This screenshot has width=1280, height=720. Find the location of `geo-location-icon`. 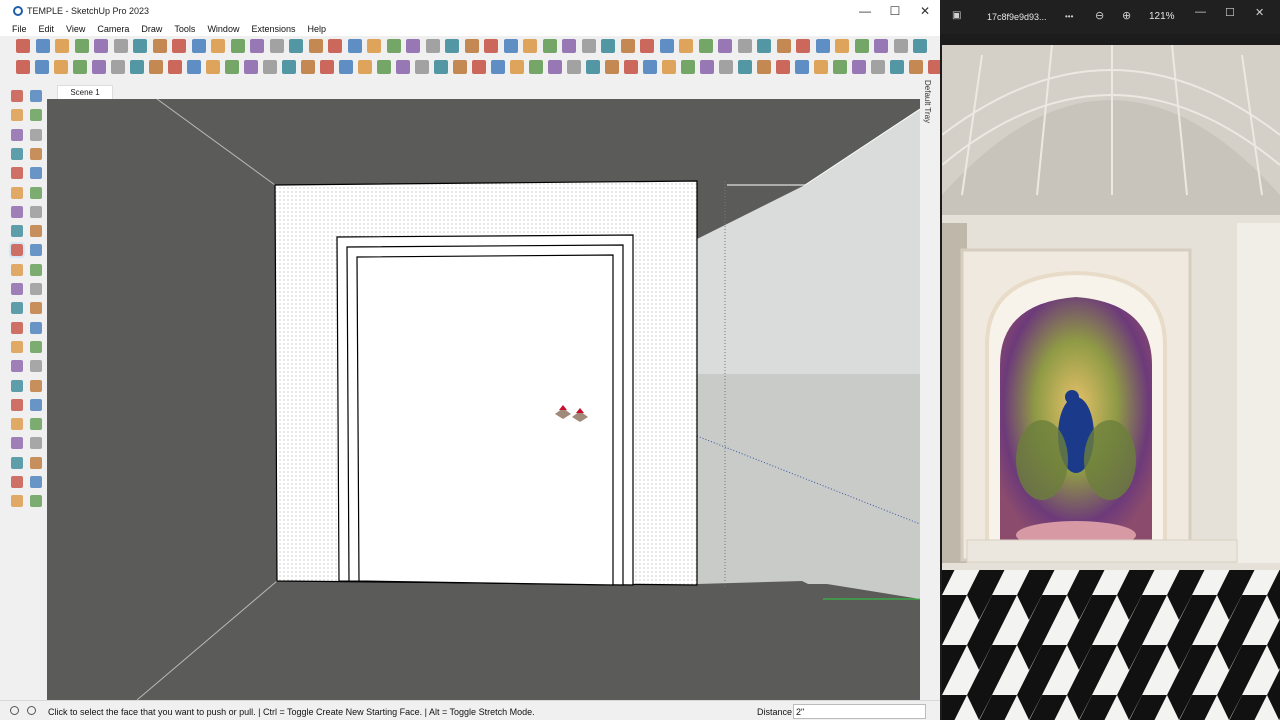

geo-location-icon is located at coordinates (14, 710).